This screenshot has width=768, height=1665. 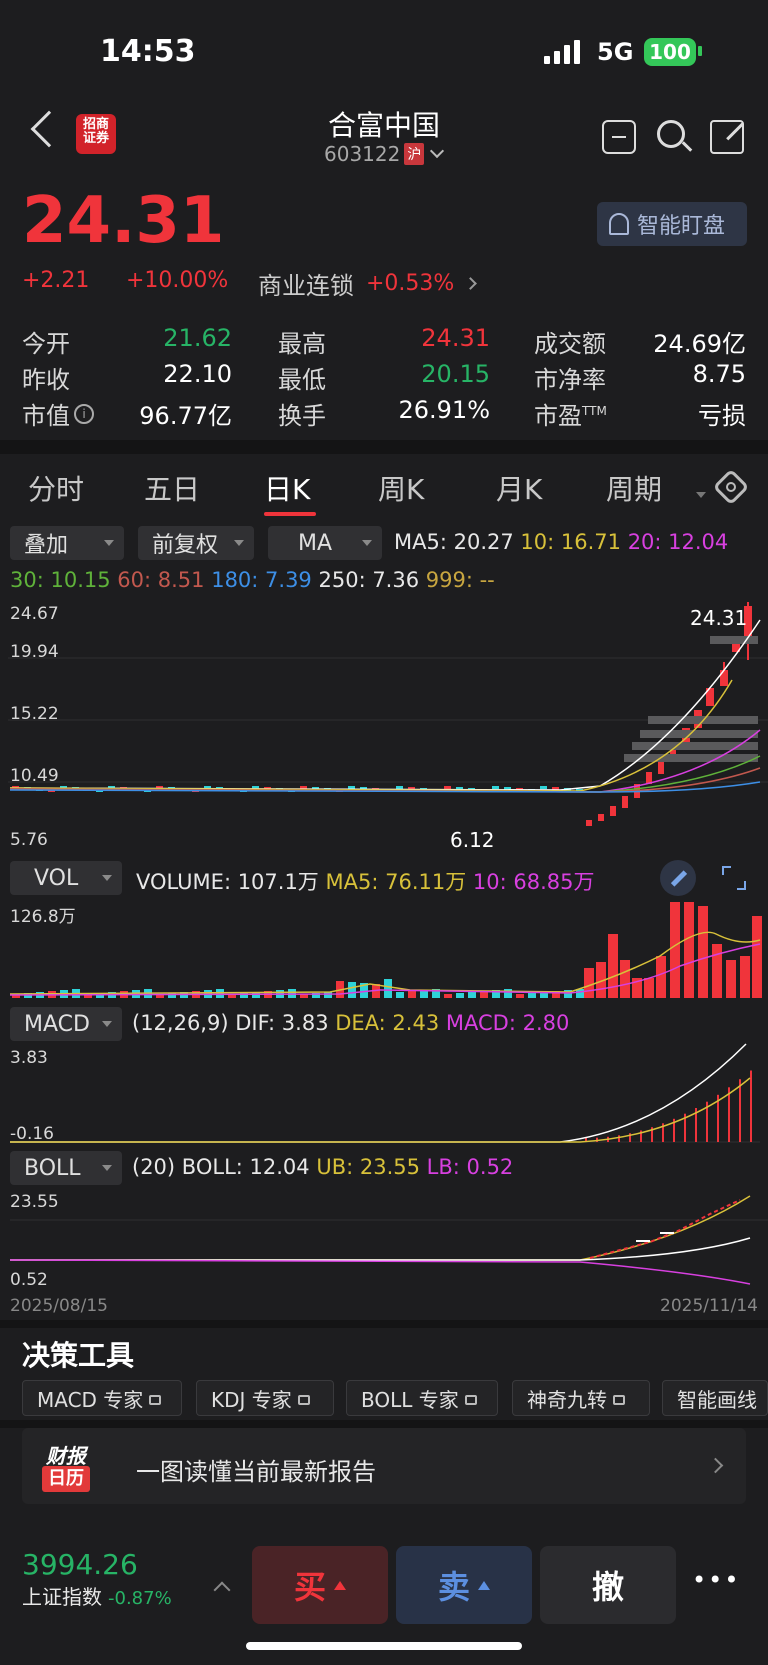 What do you see at coordinates (256, 1472) in the screenshot?
I see `report-text: 一图读懂当前最新报告` at bounding box center [256, 1472].